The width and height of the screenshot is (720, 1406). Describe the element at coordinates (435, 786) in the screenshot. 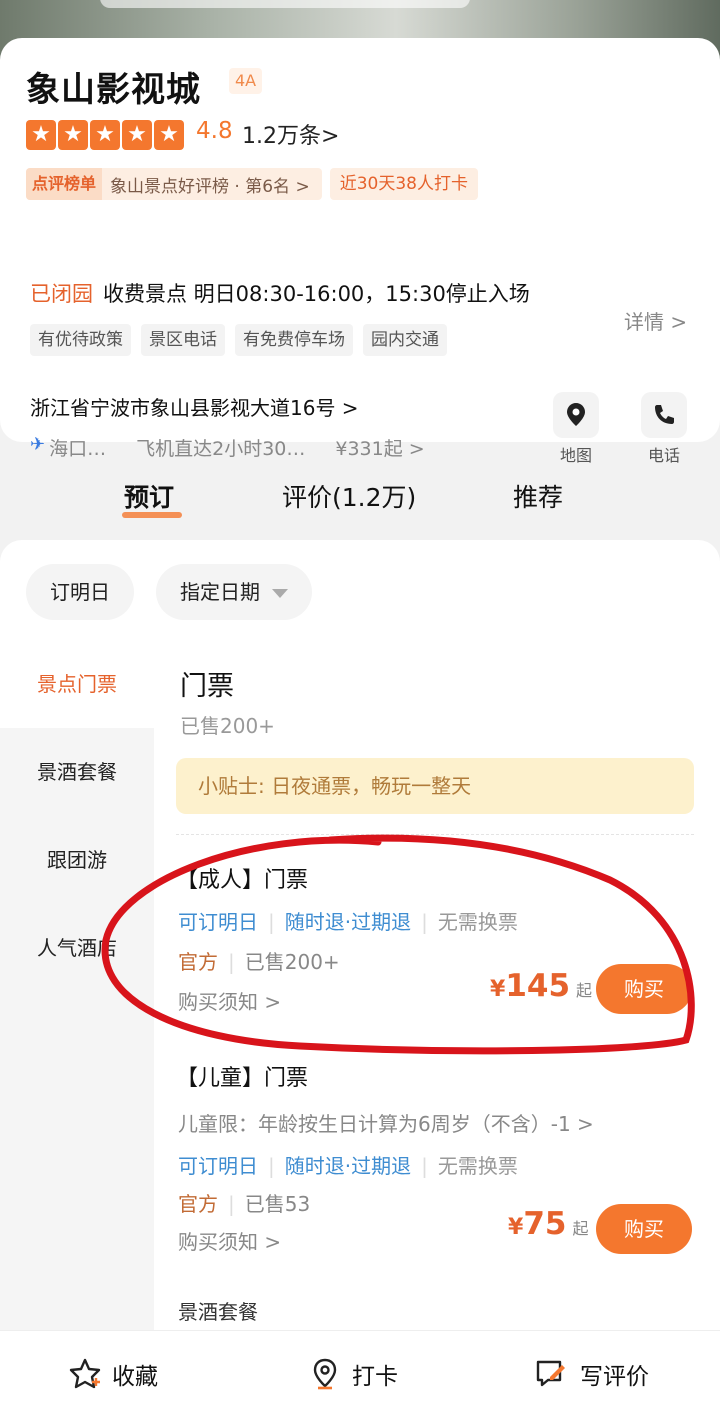

I see `tip-banner: 小贴士: 日夜通票，畅玩一整天` at that location.